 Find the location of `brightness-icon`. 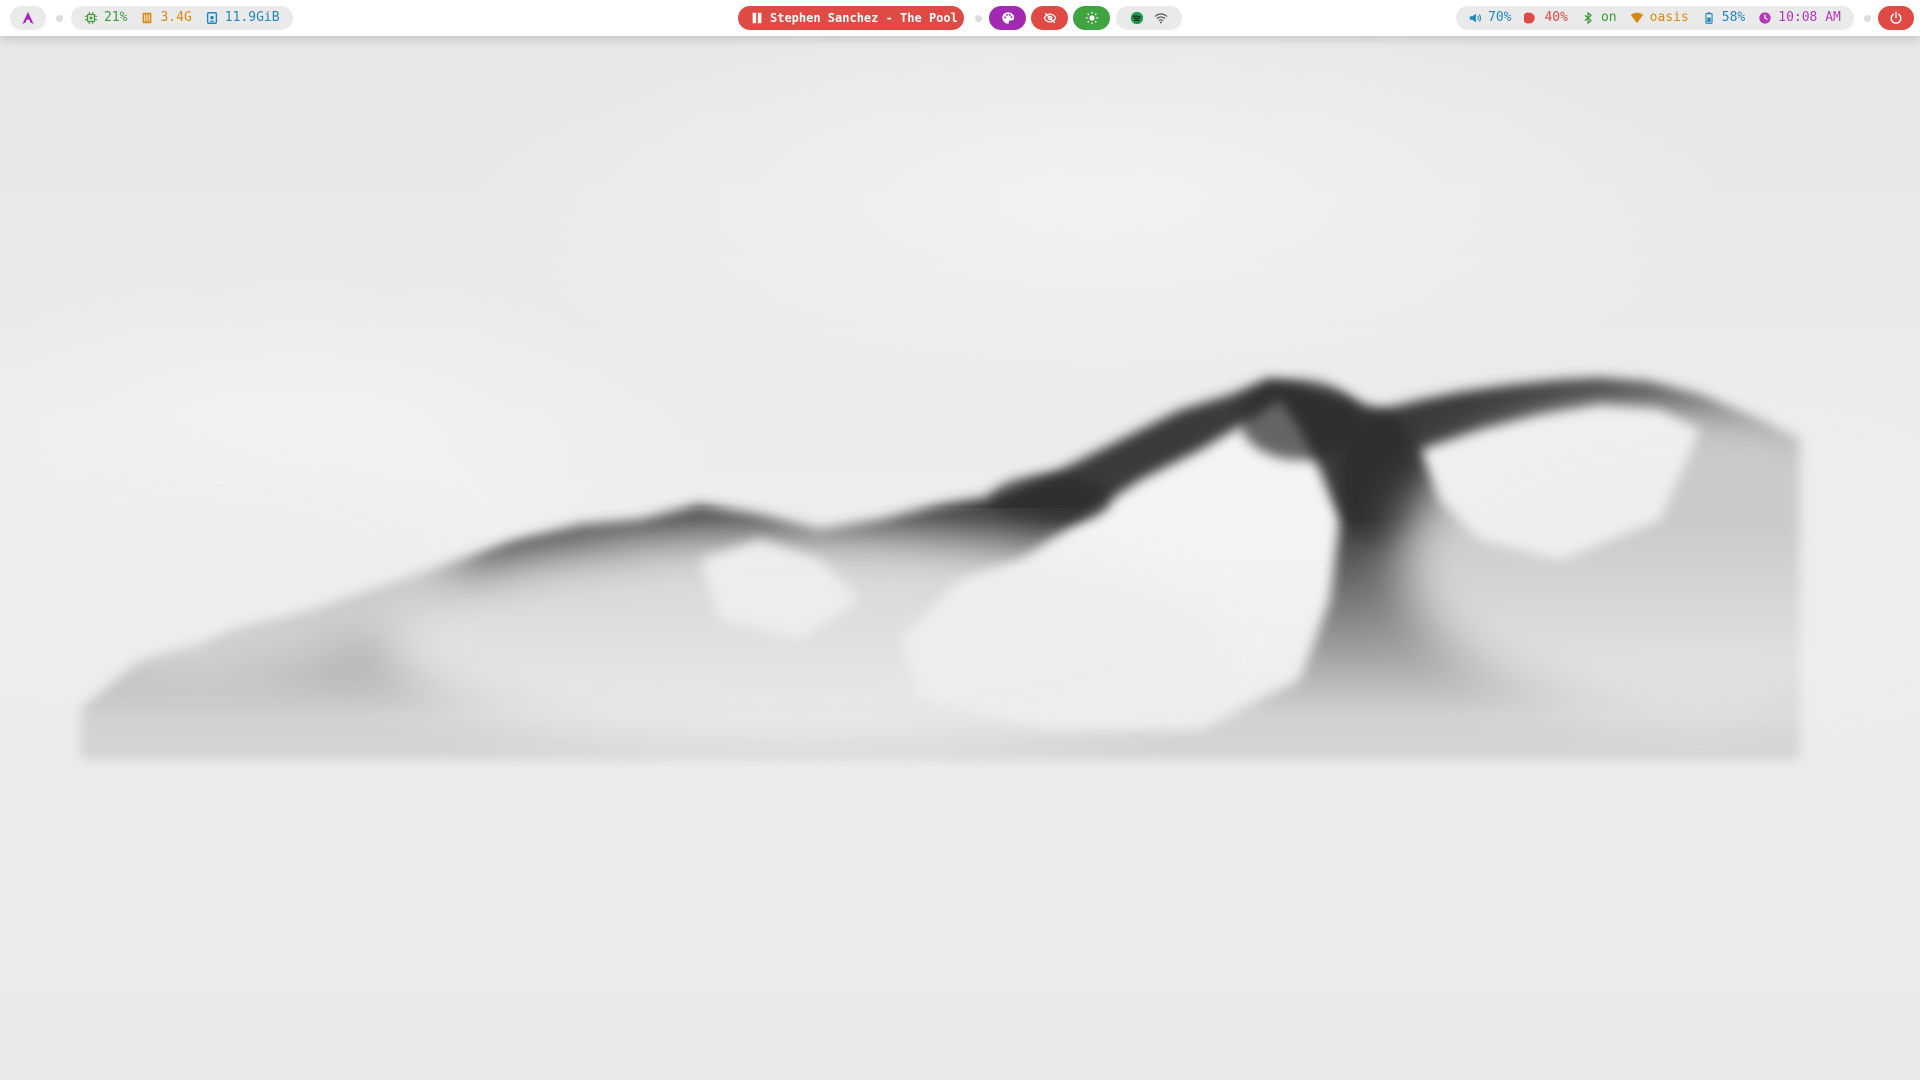

brightness-icon is located at coordinates (1092, 18).